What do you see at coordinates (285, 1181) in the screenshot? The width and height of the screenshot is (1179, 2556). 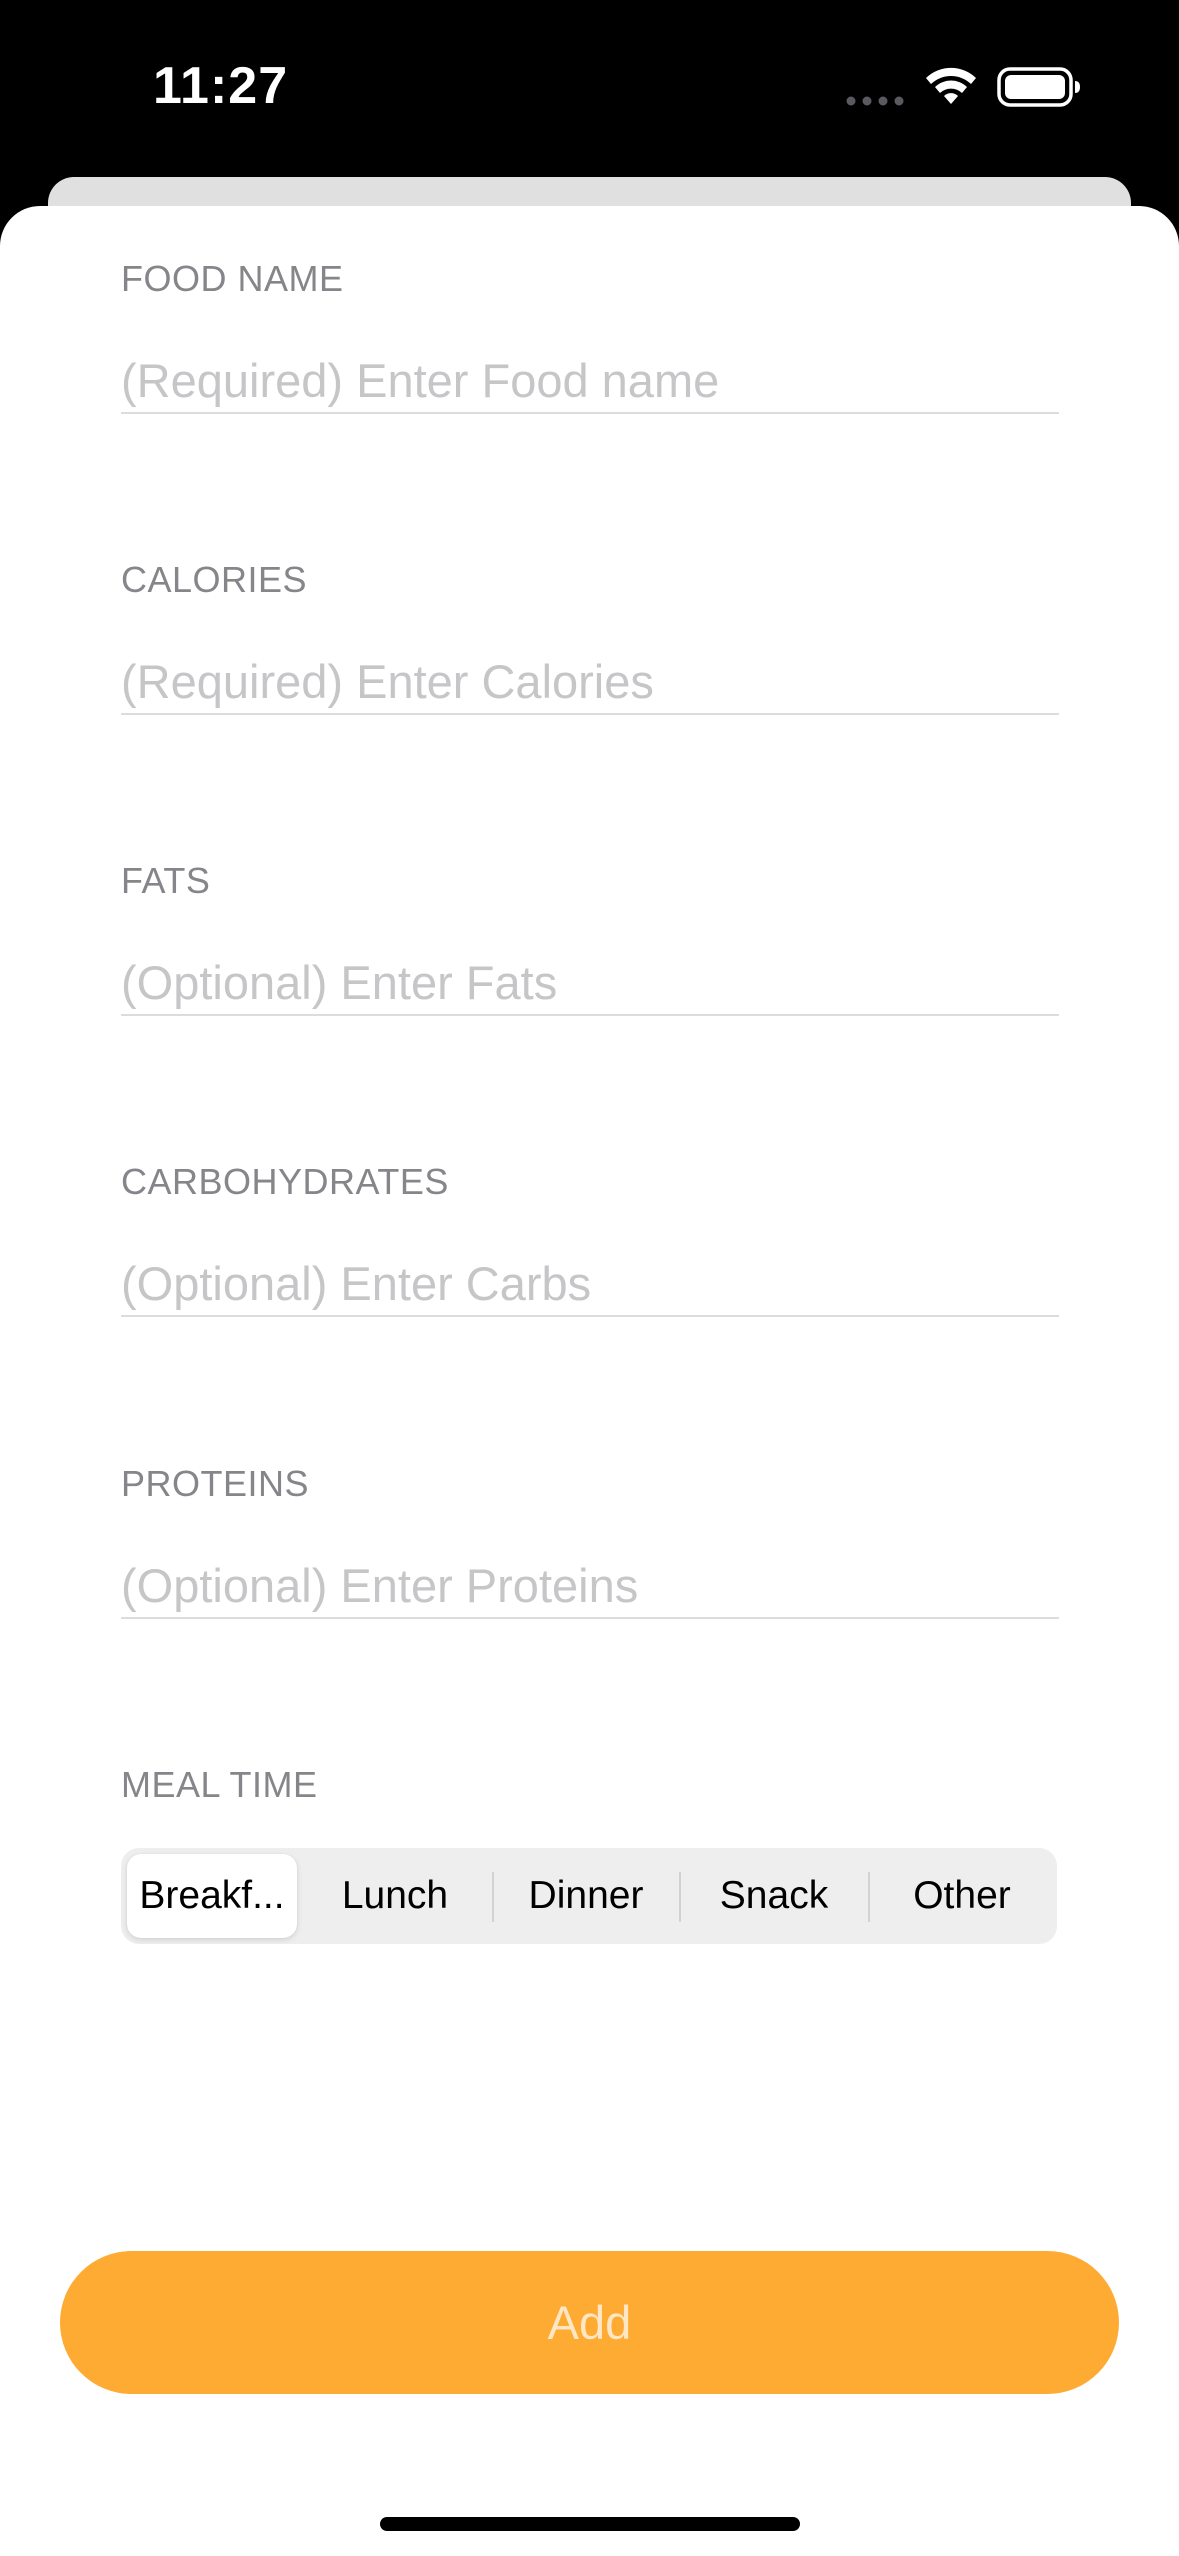 I see `carbohydrates-label: CARBOHYDRATES` at bounding box center [285, 1181].